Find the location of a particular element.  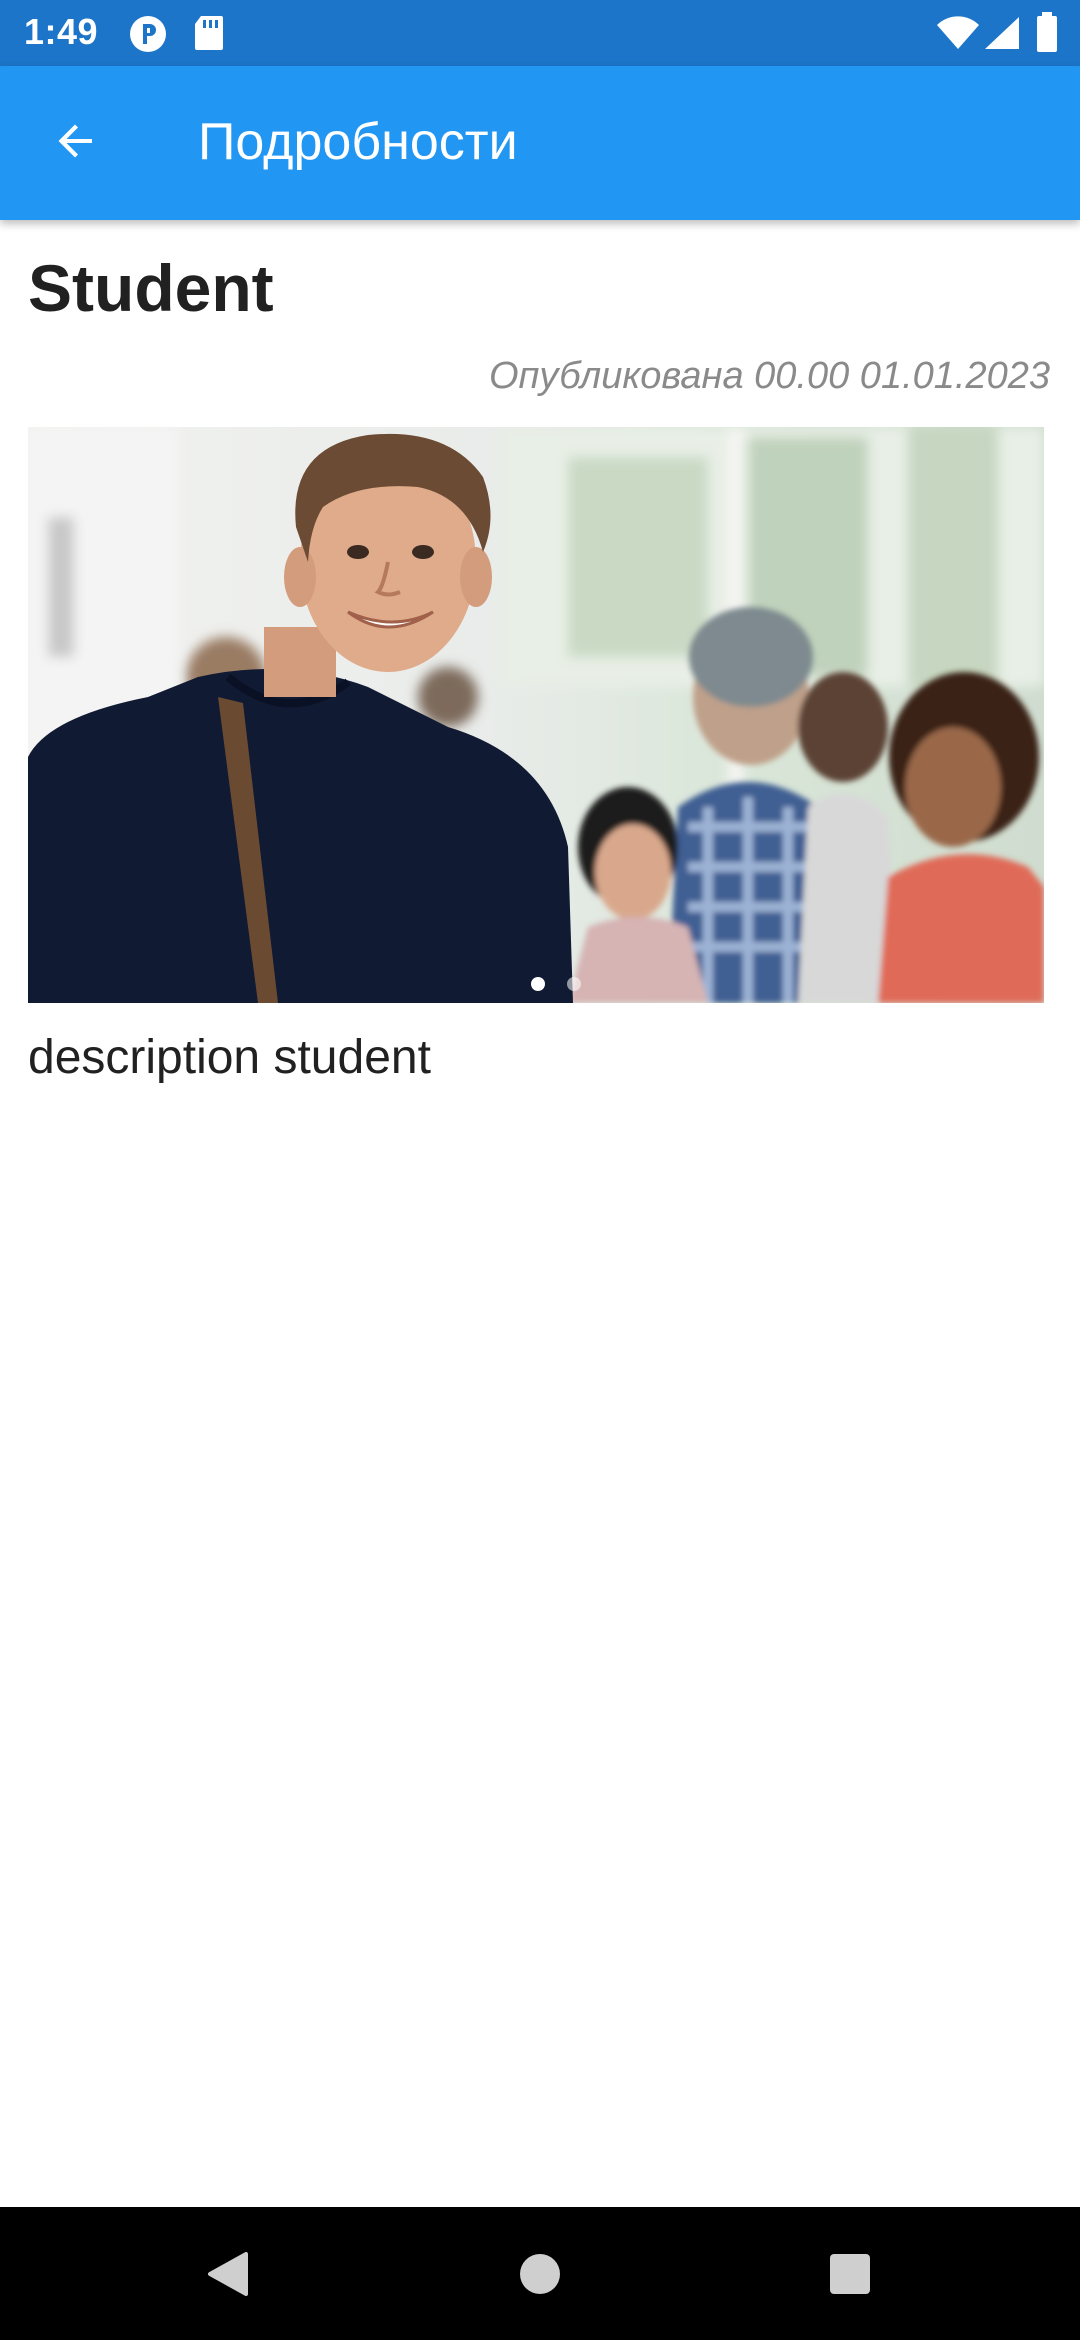

carousel-indicator is located at coordinates (536, 984).